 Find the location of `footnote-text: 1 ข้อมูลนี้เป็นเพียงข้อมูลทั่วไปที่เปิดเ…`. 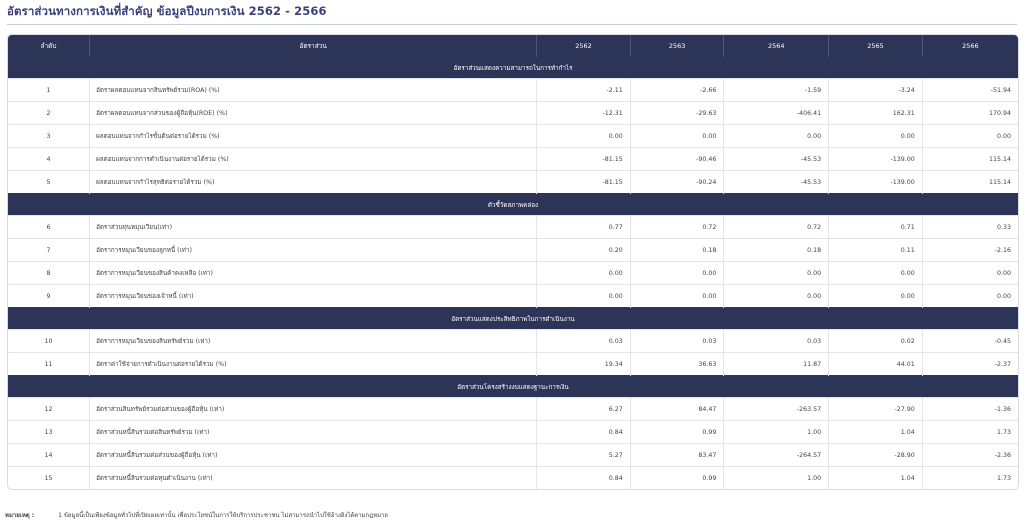

footnote-text: 1 ข้อมูลนี้เป็นเพียงข้อมูลทั่วไปที่เปิดเ… is located at coordinates (223, 515).